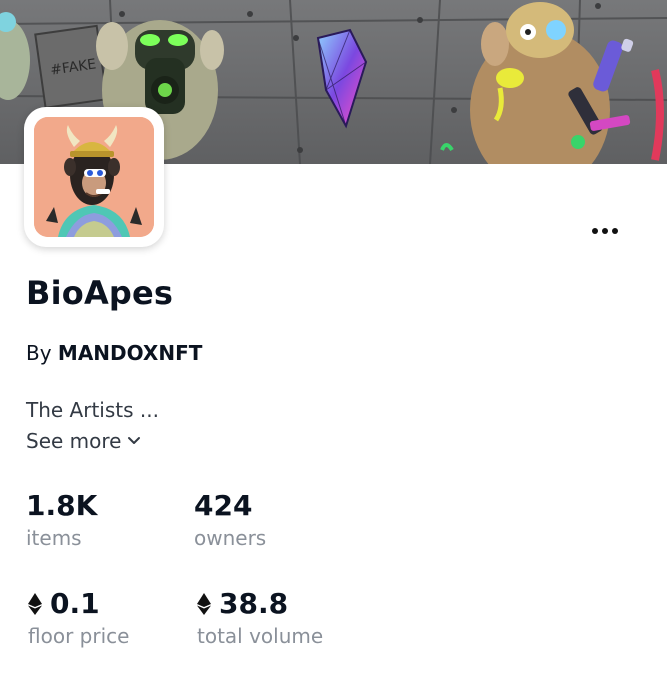 This screenshot has height=680, width=667. Describe the element at coordinates (134, 440) in the screenshot. I see `chevron-down-icon` at that location.